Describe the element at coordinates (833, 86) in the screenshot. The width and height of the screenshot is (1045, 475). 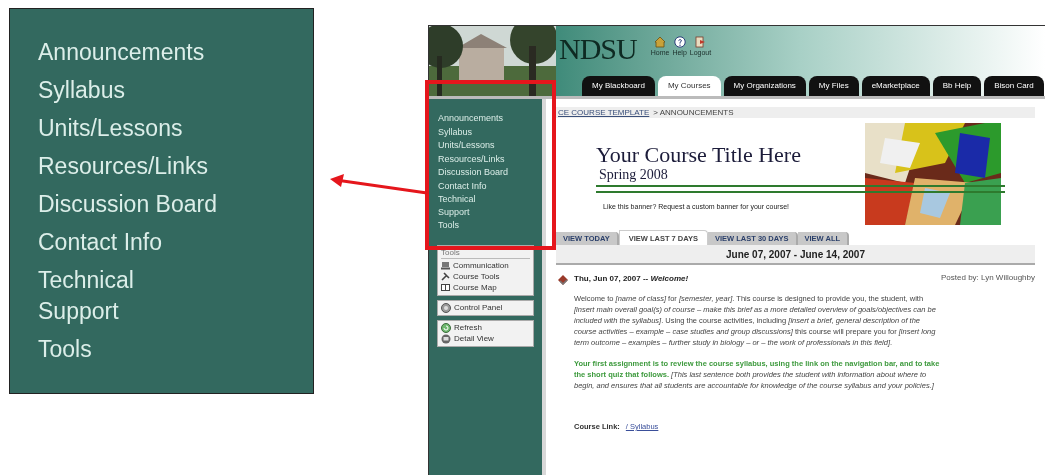
I see `nav-tab: My Files` at that location.